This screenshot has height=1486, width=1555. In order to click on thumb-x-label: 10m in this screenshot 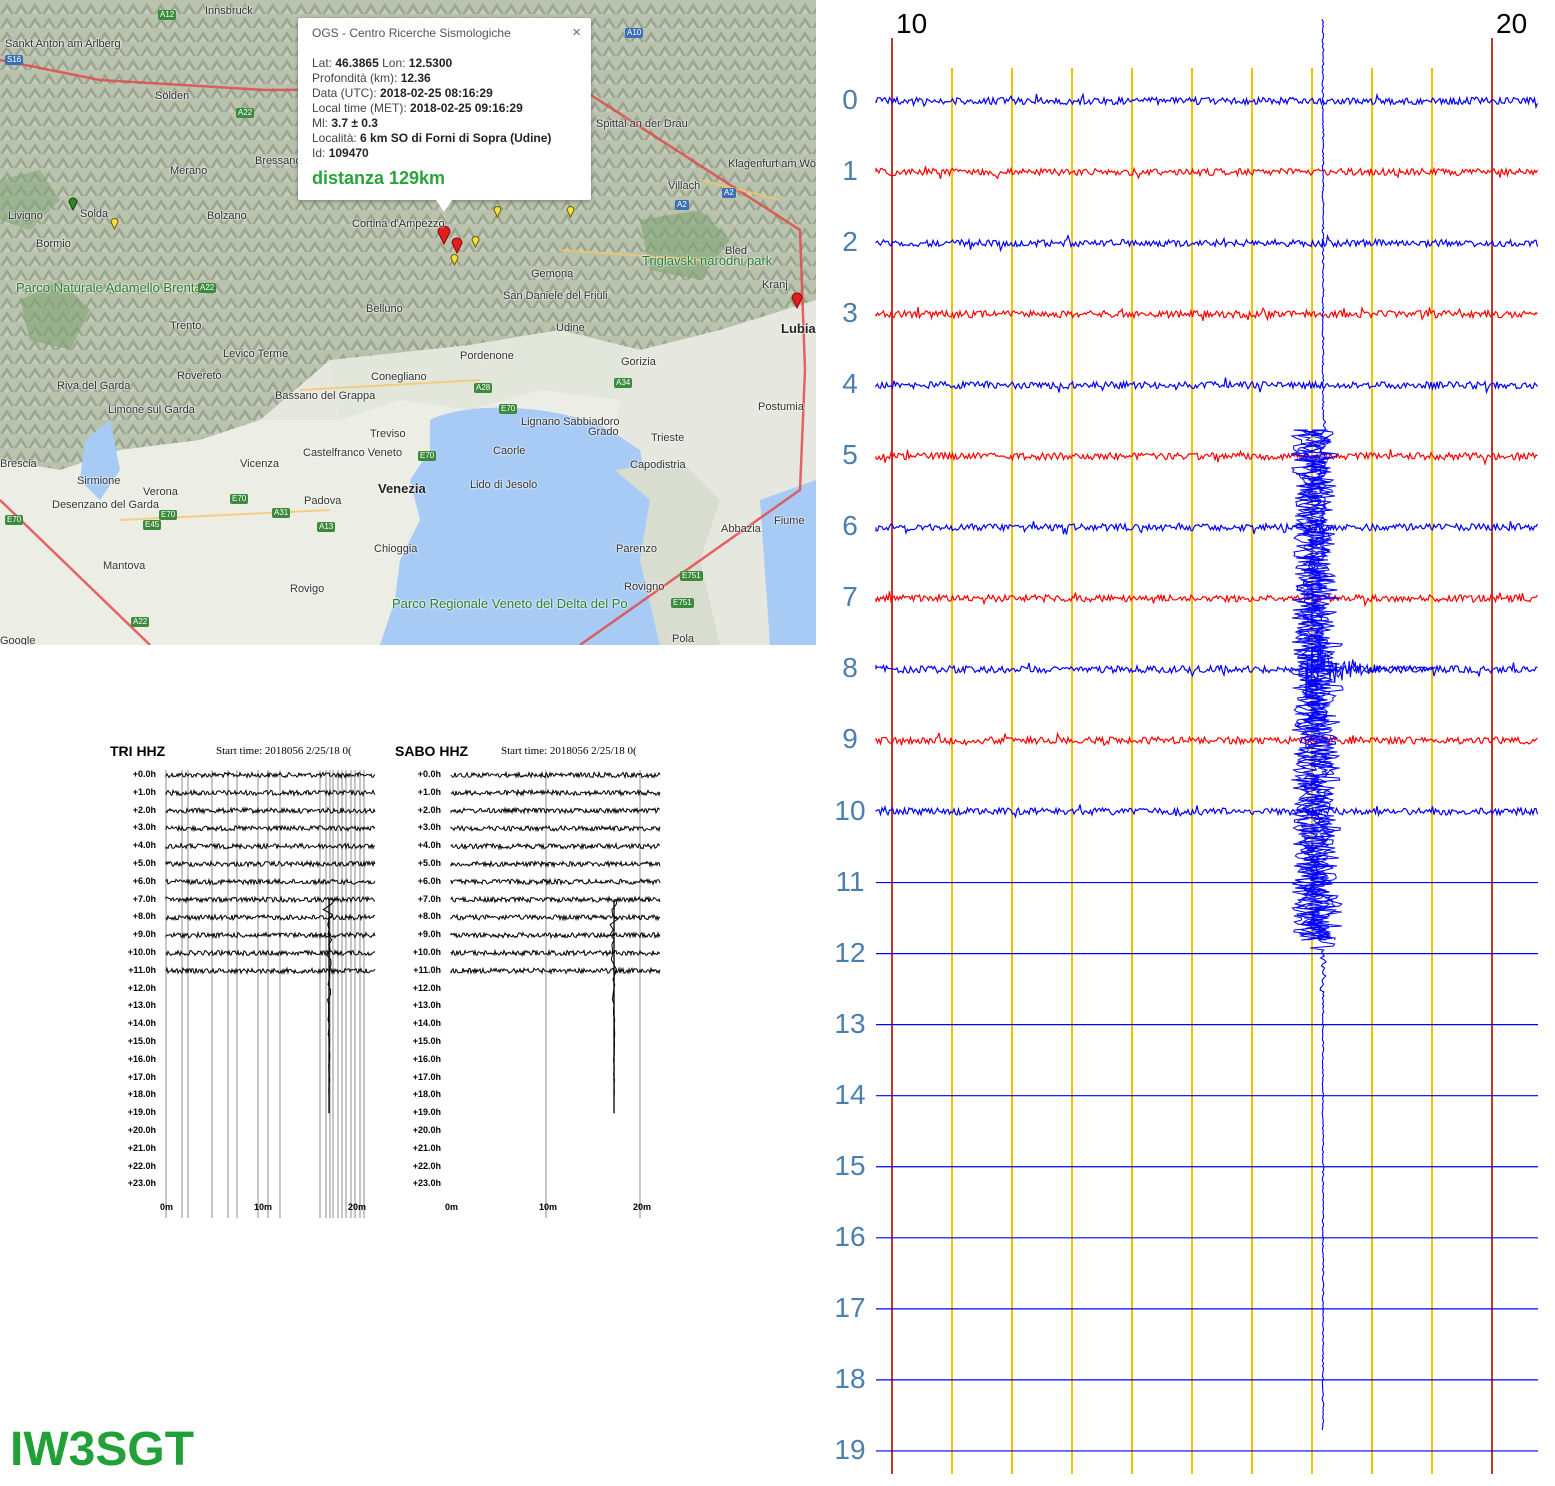, I will do `click(548, 1207)`.